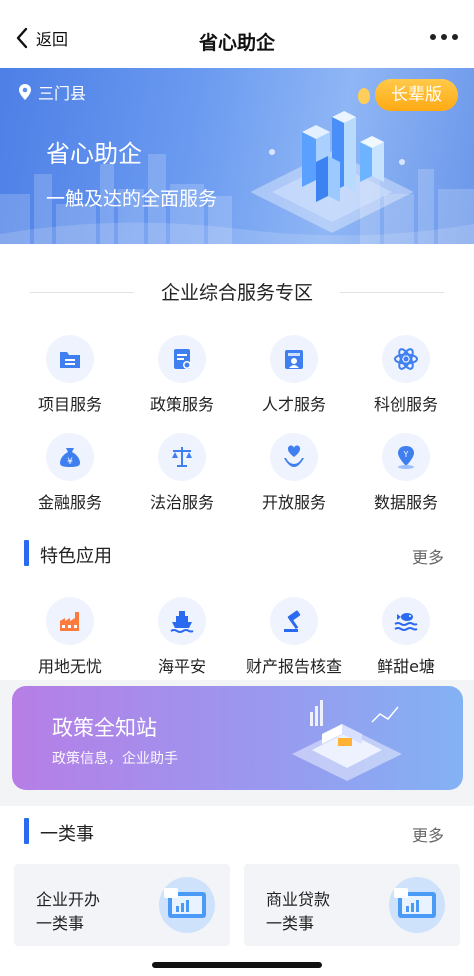  What do you see at coordinates (115, 759) in the screenshot?
I see `policy-banner-subtitle: 政策信息，企业助手` at bounding box center [115, 759].